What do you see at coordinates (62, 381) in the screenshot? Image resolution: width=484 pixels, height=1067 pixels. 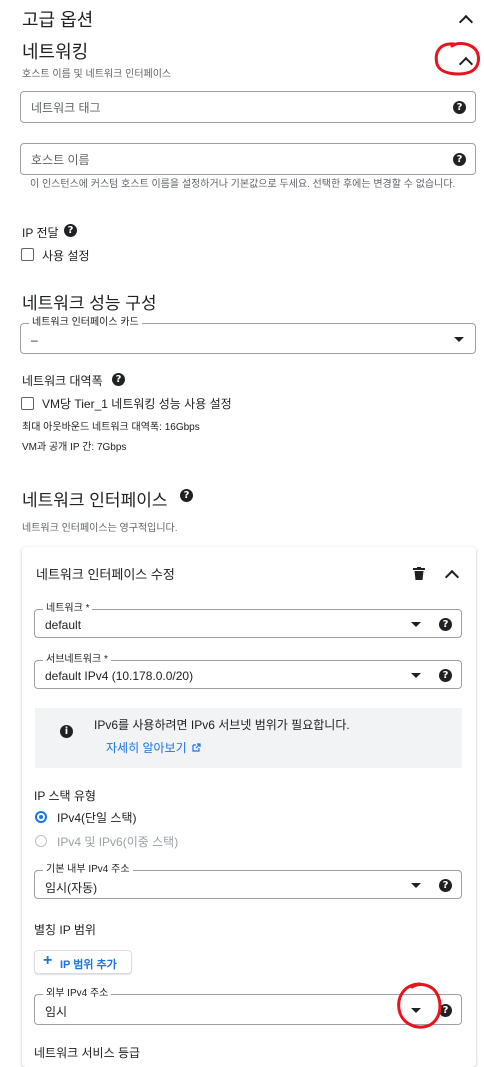 I see `bandwidth-label: 네트워크 대역폭` at bounding box center [62, 381].